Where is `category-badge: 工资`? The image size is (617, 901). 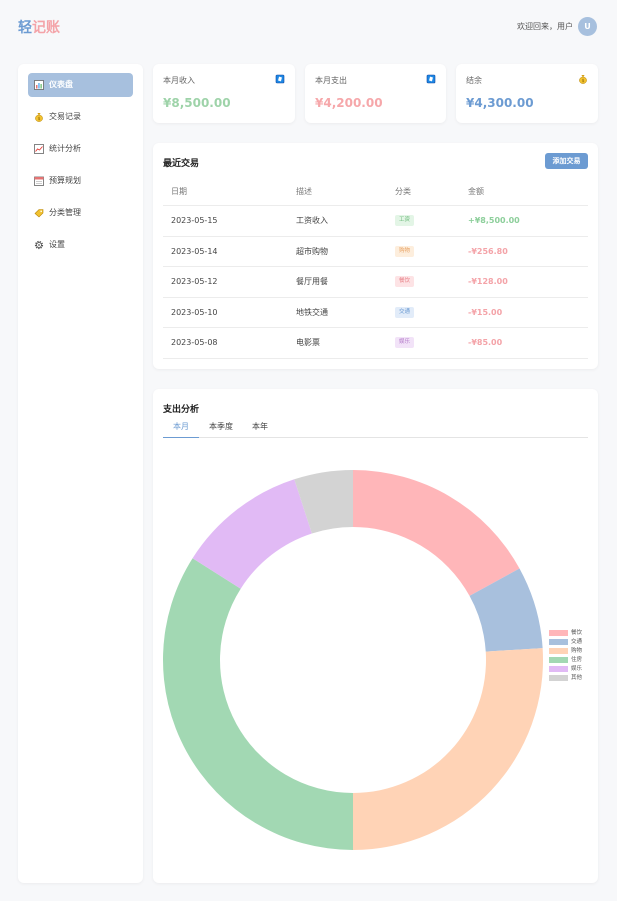 category-badge: 工资 is located at coordinates (405, 221).